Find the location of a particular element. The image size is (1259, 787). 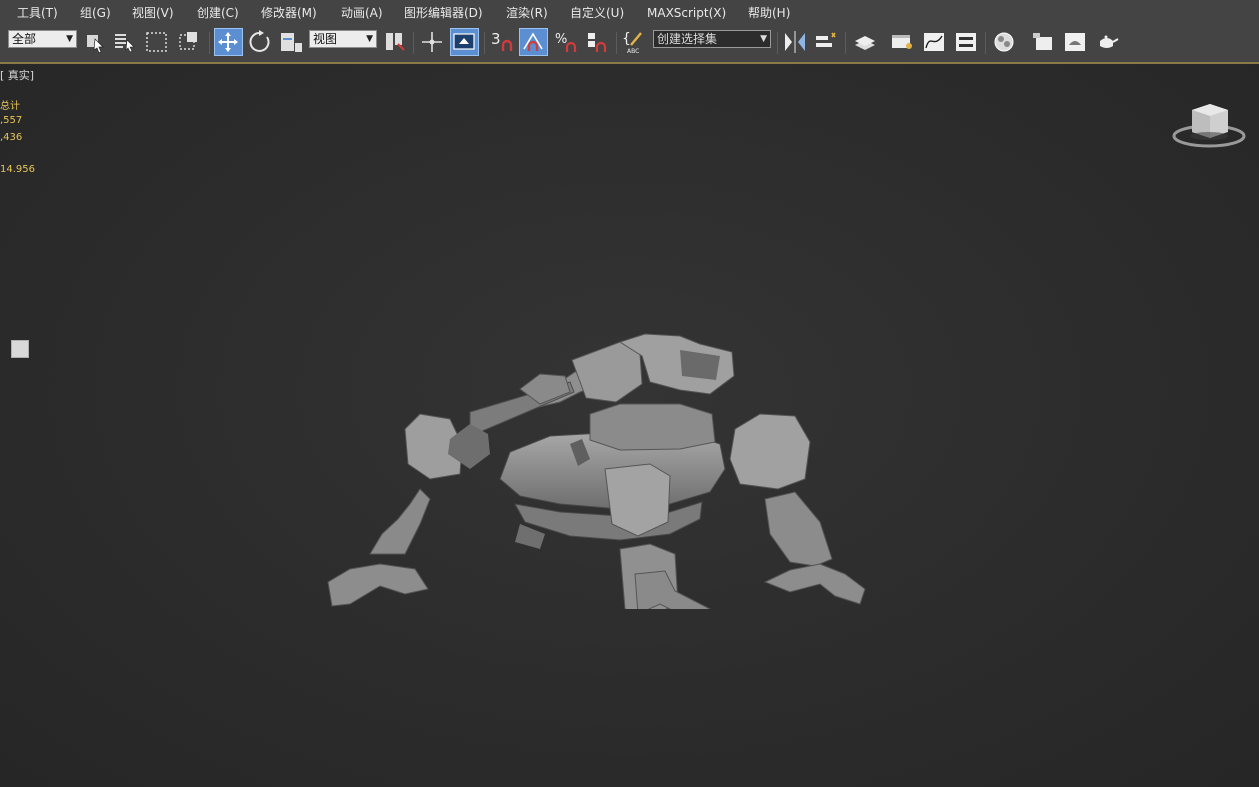

spinner-snap-toggle-button is located at coordinates (597, 42).